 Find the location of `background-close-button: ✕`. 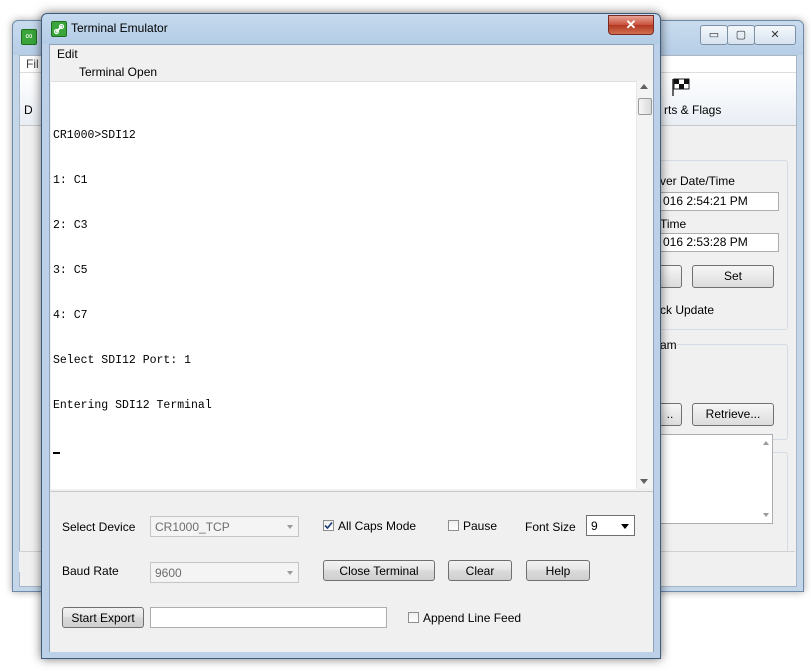

background-close-button: ✕ is located at coordinates (775, 35).